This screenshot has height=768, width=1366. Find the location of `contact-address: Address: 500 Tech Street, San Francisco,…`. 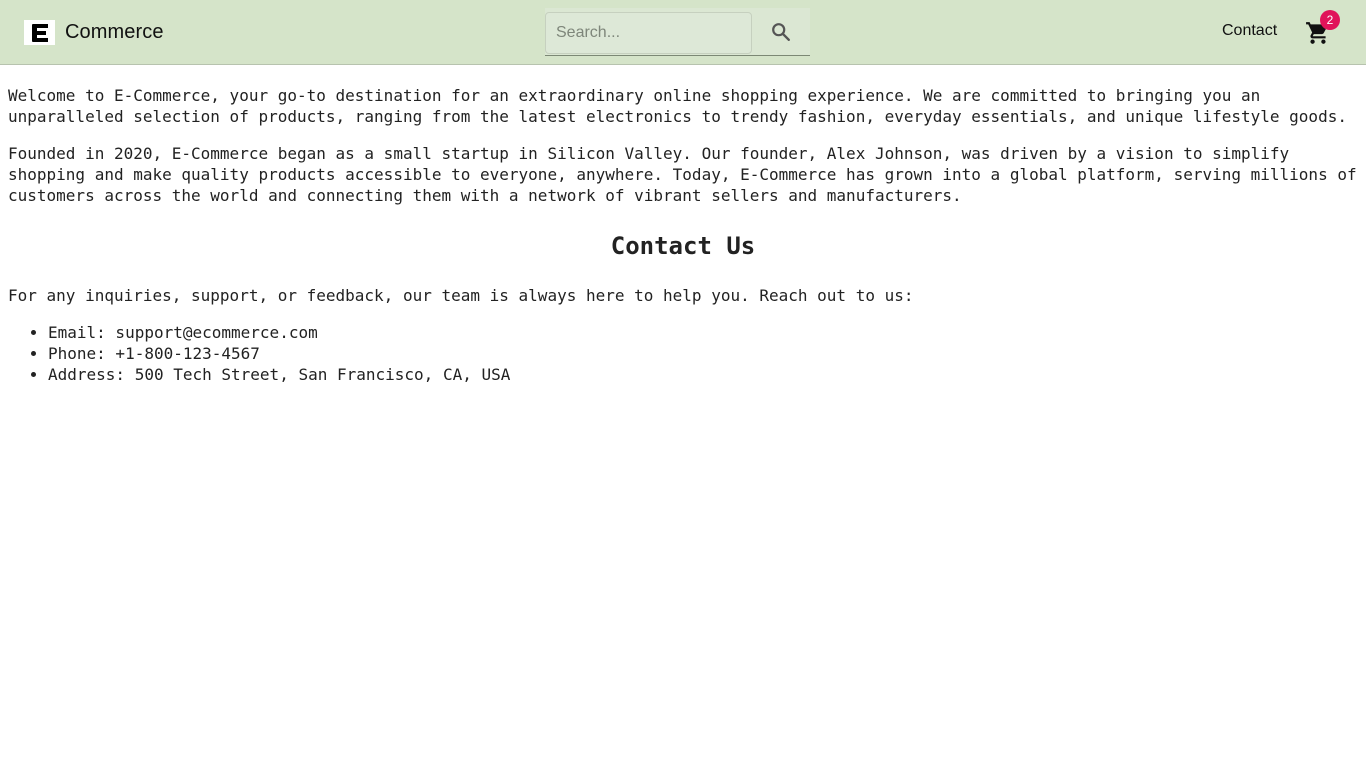

contact-address: Address: 500 Tech Street, San Francisco,… is located at coordinates (703, 374).